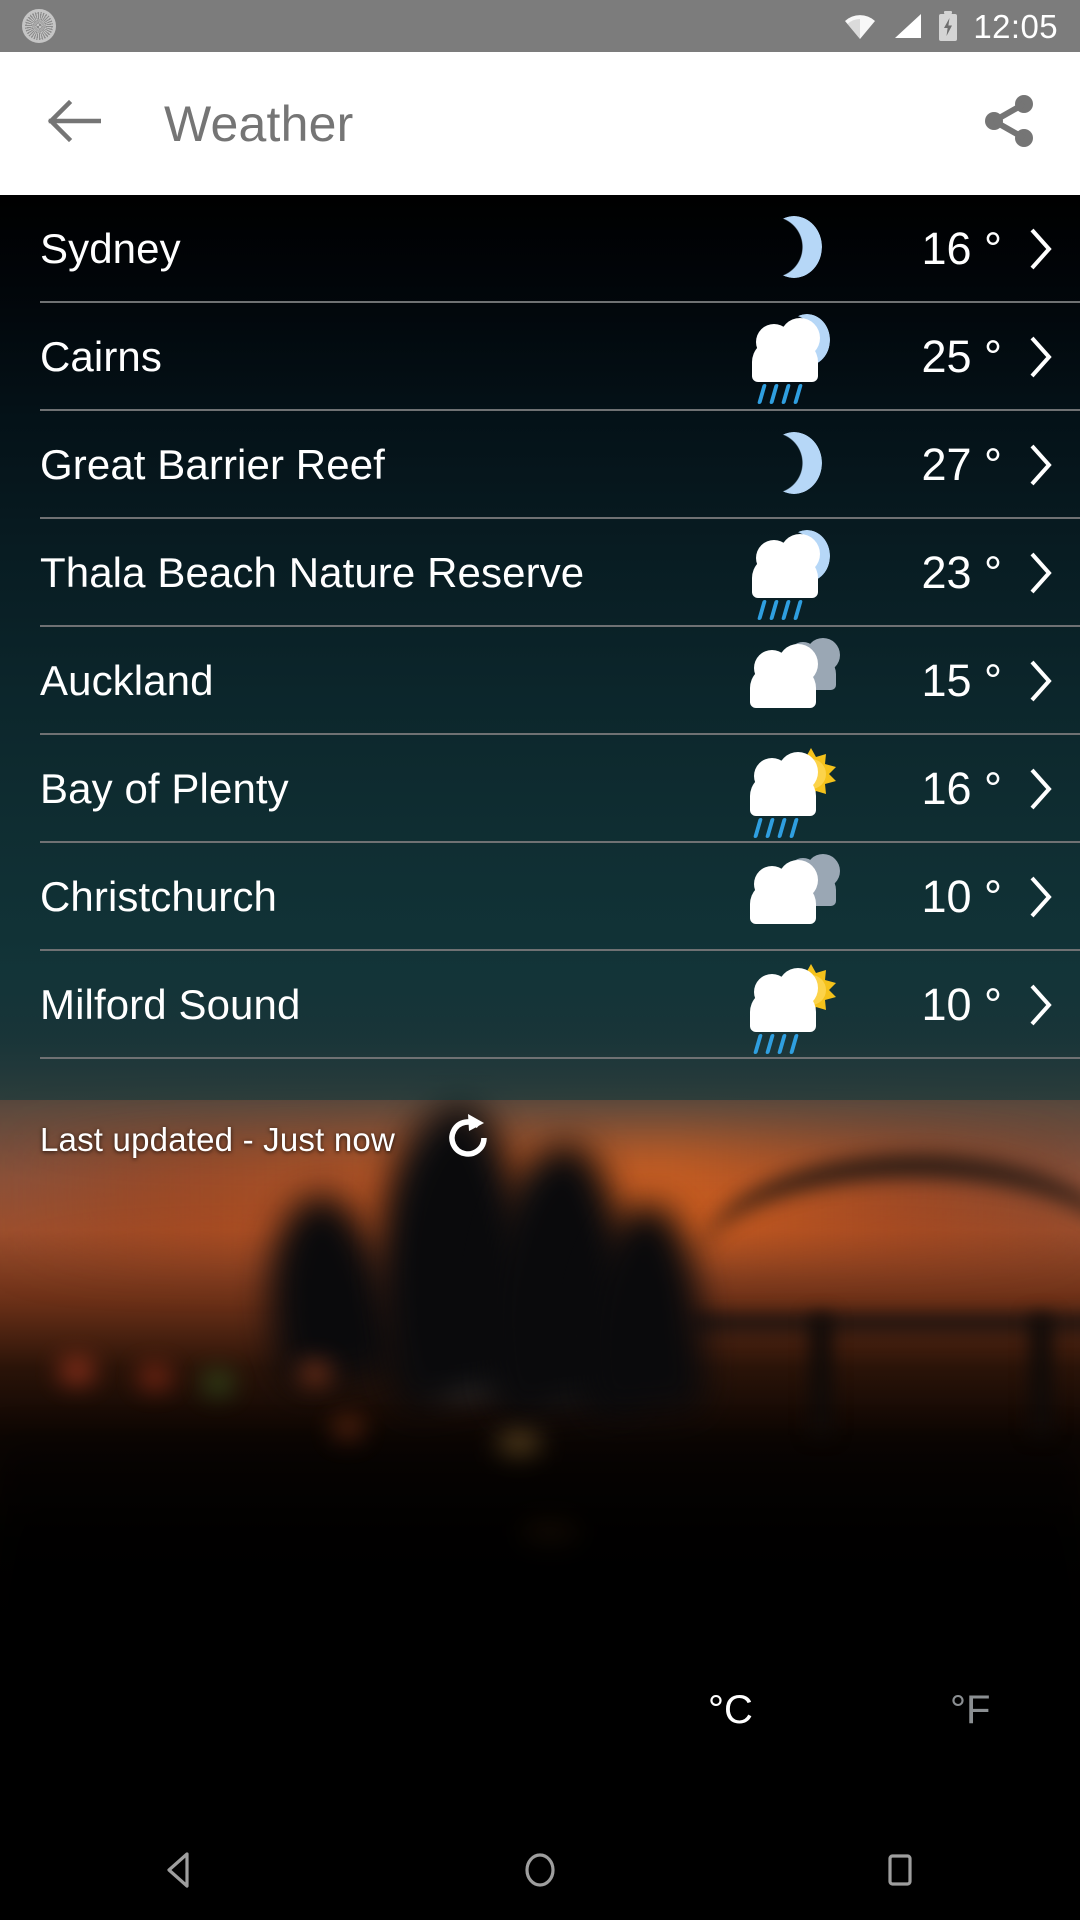 The width and height of the screenshot is (1080, 1920). Describe the element at coordinates (1015, 26) in the screenshot. I see `status-bar-clock: 12:05` at that location.